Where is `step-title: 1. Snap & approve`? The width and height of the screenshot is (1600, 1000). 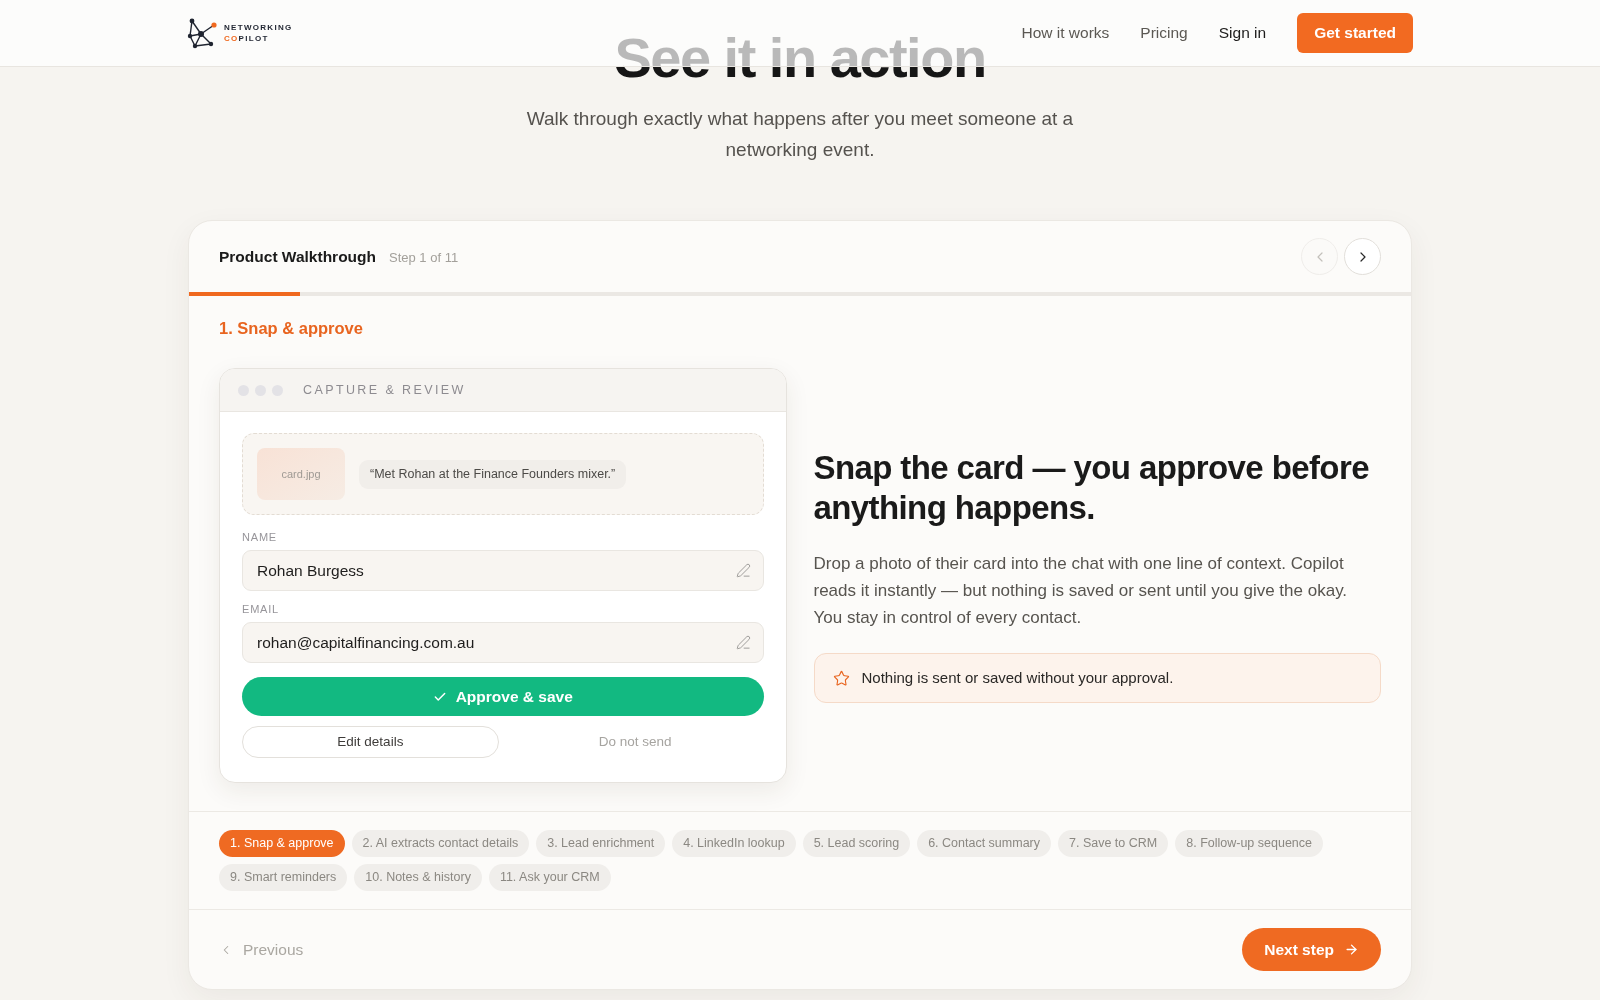 step-title: 1. Snap & approve is located at coordinates (291, 328).